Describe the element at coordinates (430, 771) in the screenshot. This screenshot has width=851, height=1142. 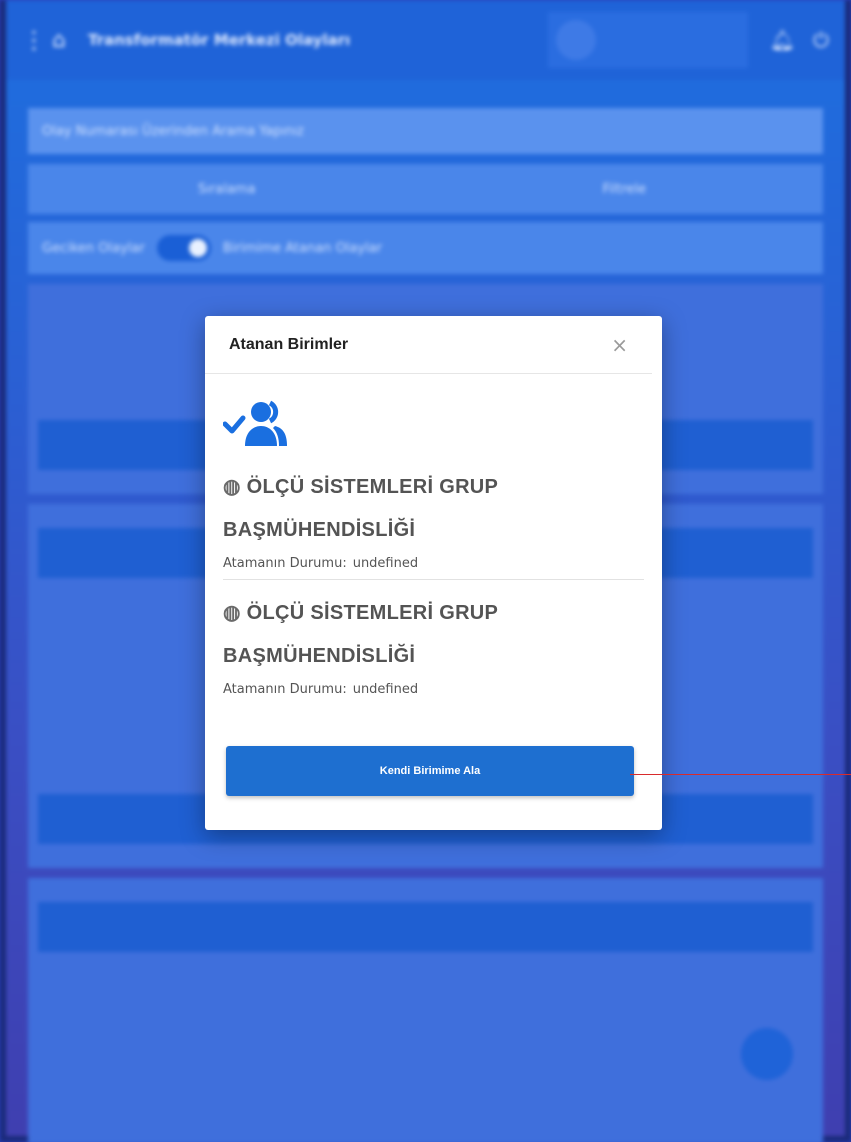
I see `claim-to-my-unit-button: Kendi Birimime Ala` at that location.